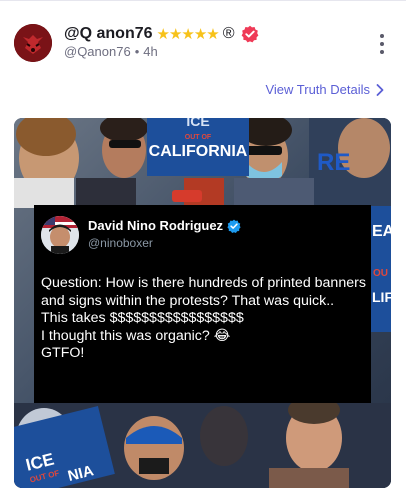 Image resolution: width=406 pixels, height=500 pixels. Describe the element at coordinates (333, 162) in the screenshot. I see `shirt-text: RE` at that location.